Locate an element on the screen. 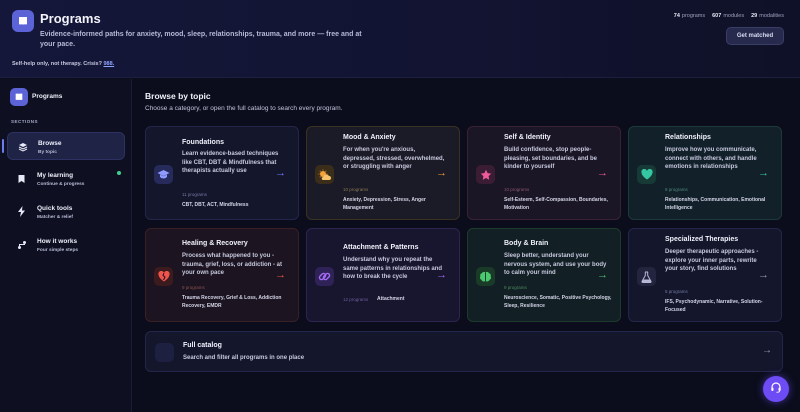 The width and height of the screenshot is (800, 412). sidebar-item-label: How it works is located at coordinates (57, 241).